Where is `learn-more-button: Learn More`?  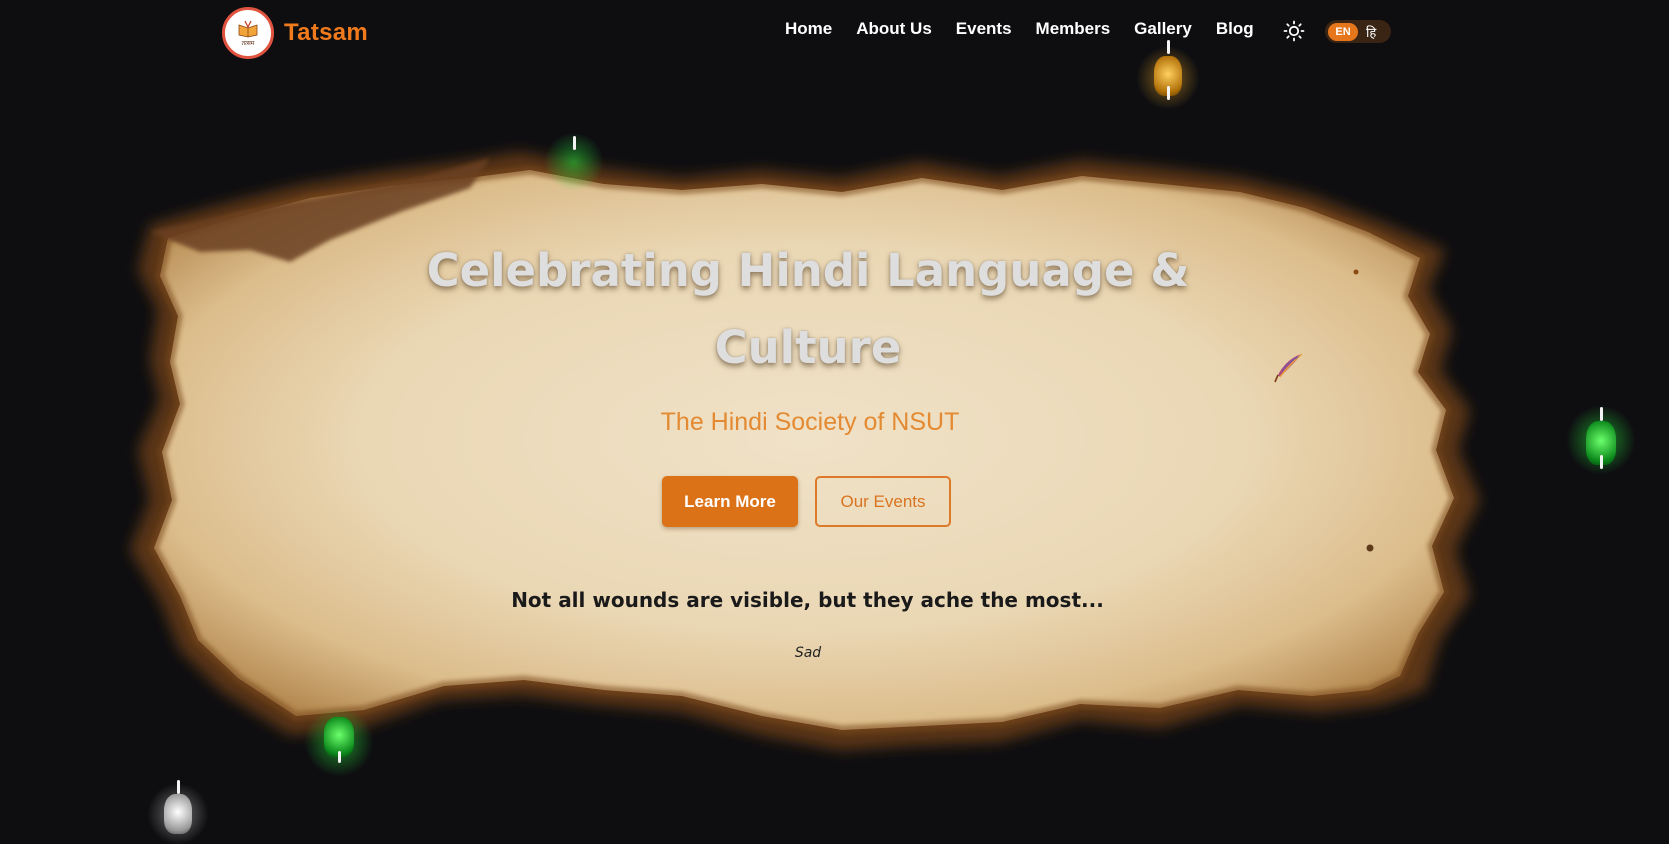 learn-more-button: Learn More is located at coordinates (730, 501).